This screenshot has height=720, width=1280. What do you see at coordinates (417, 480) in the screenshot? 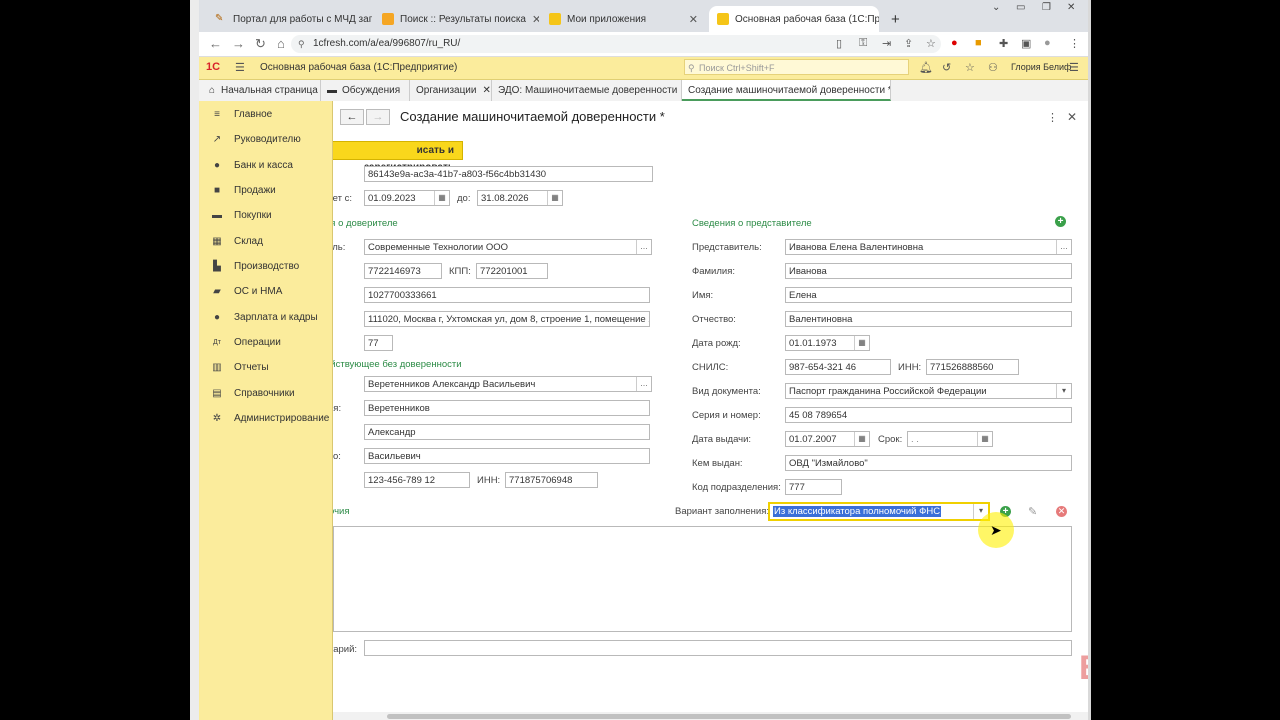
I see `head-snils-field: 123-456-789 12` at bounding box center [417, 480].